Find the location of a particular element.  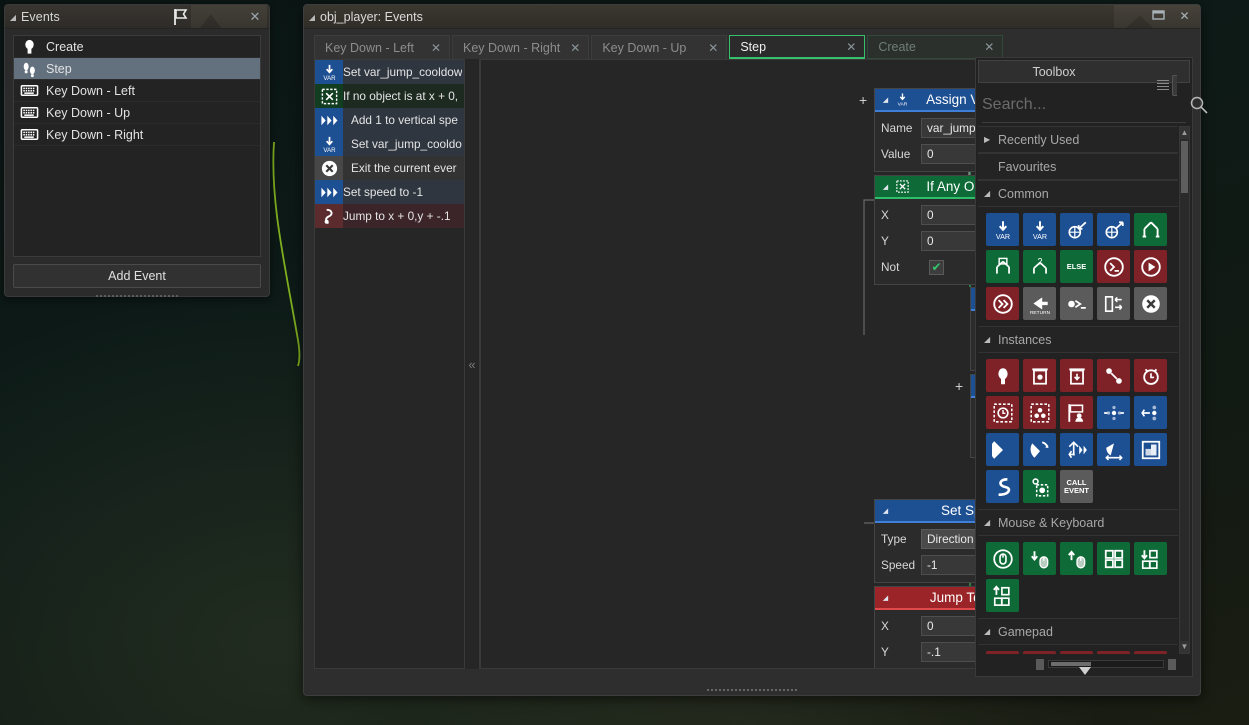

gamepad-2-icon is located at coordinates (1039, 652).